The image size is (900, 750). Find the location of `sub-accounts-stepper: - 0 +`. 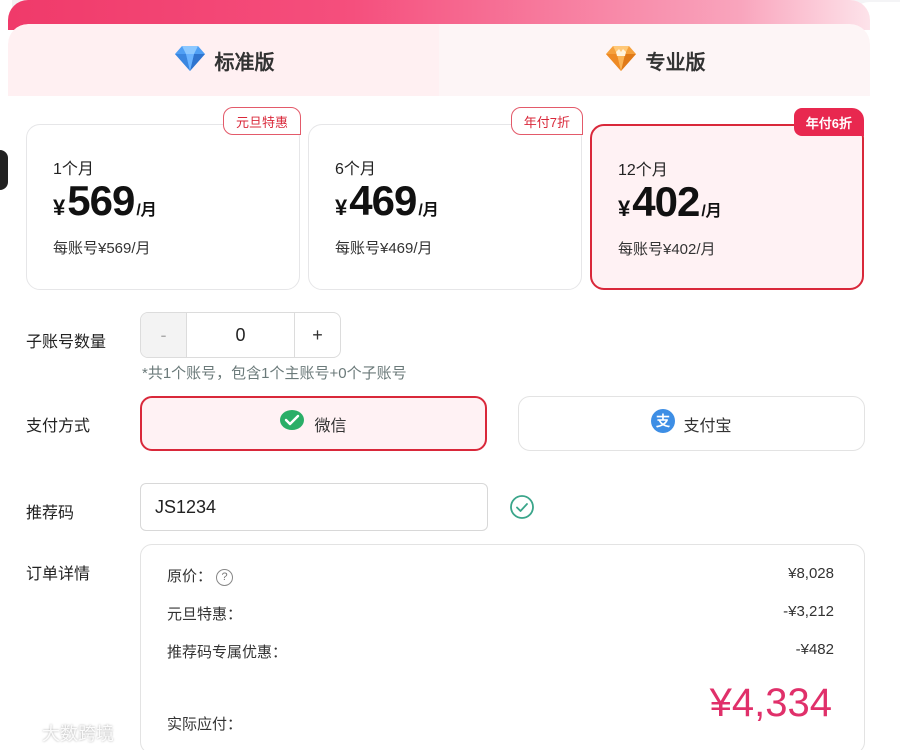

sub-accounts-stepper: - 0 + is located at coordinates (240, 335).